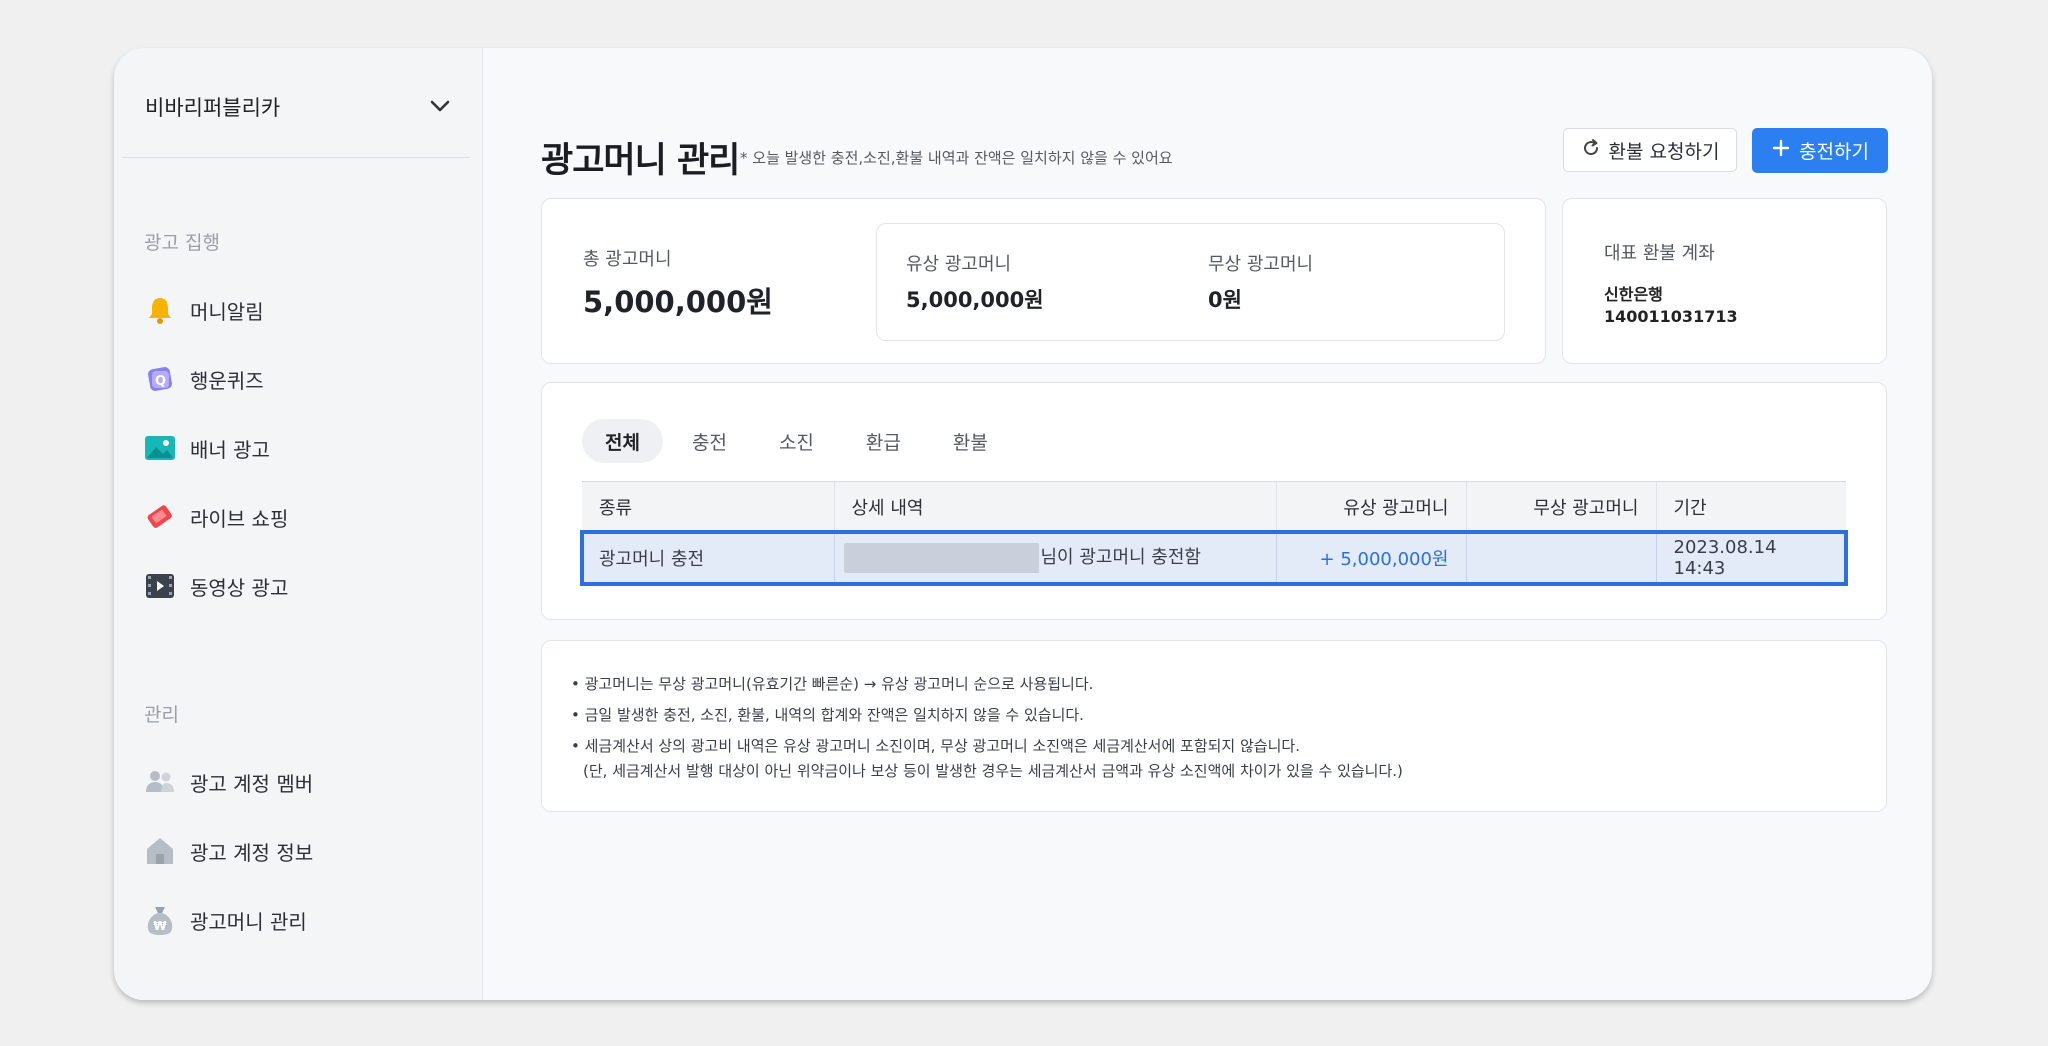 The width and height of the screenshot is (2048, 1046). Describe the element at coordinates (1120, 557) in the screenshot. I see `cell-detail-text: 님이 광고머니 충전함` at that location.